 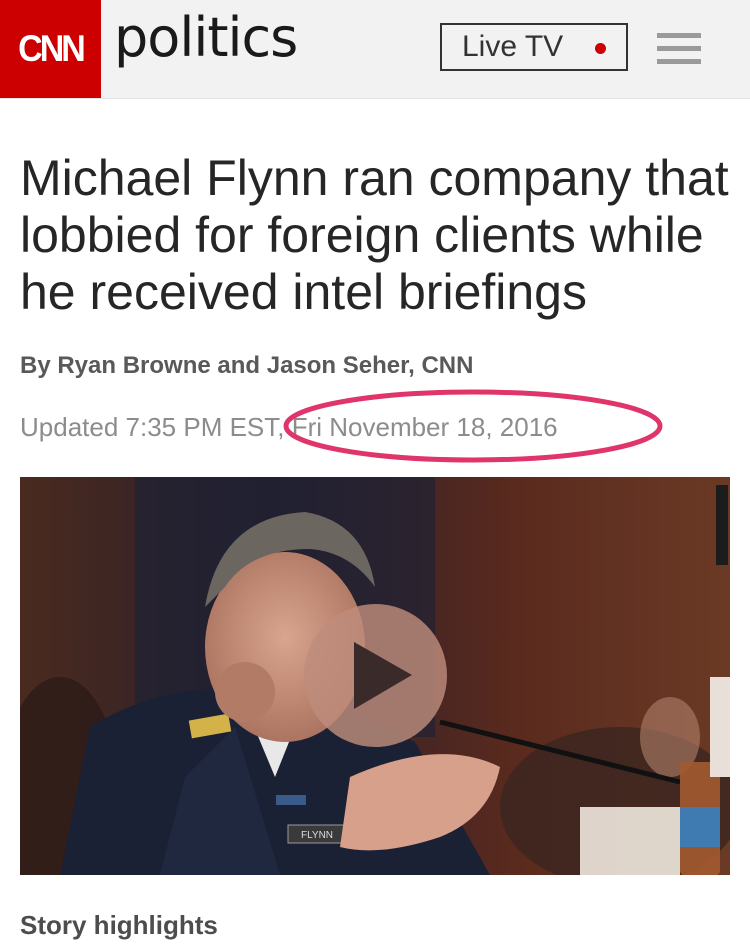 I want to click on play-icon, so click(x=383, y=675).